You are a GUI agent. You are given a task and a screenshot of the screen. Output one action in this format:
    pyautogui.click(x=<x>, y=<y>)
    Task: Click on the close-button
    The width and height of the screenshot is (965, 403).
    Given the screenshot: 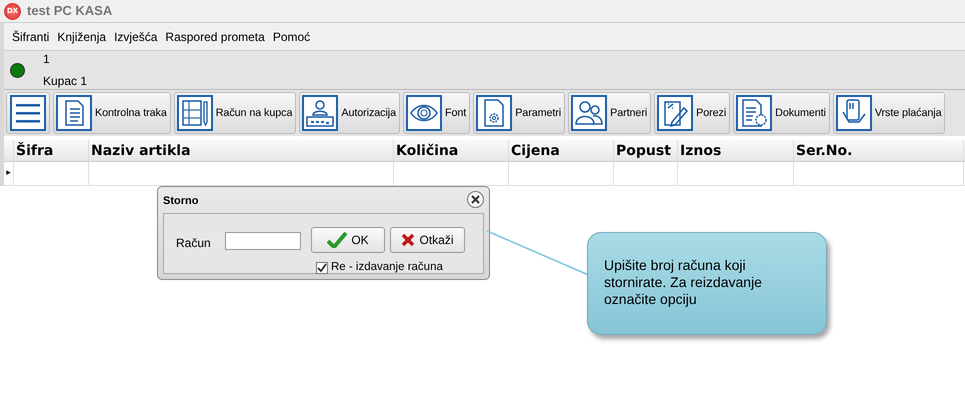 What is the action you would take?
    pyautogui.click(x=475, y=199)
    